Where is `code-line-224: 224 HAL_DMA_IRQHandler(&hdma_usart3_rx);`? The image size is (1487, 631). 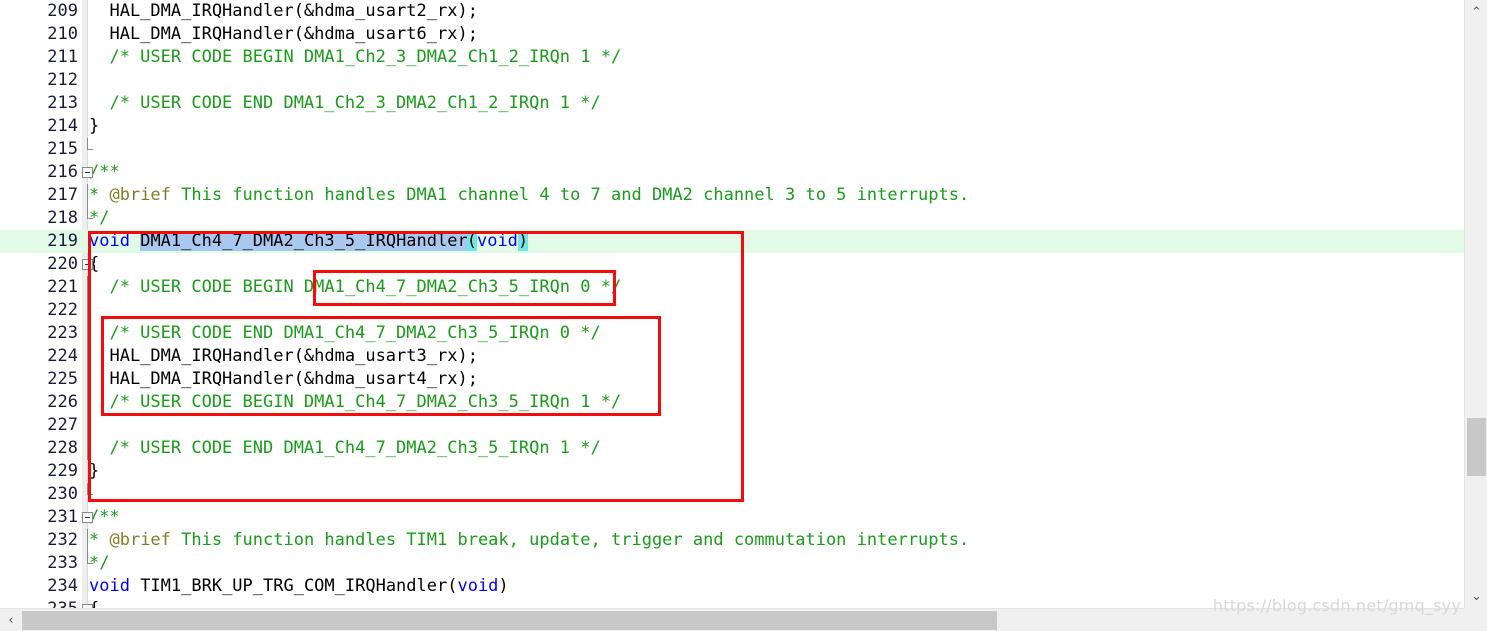
code-line-224: 224 HAL_DMA_IRQHandler(&hdma_usart3_rx); is located at coordinates (732, 356).